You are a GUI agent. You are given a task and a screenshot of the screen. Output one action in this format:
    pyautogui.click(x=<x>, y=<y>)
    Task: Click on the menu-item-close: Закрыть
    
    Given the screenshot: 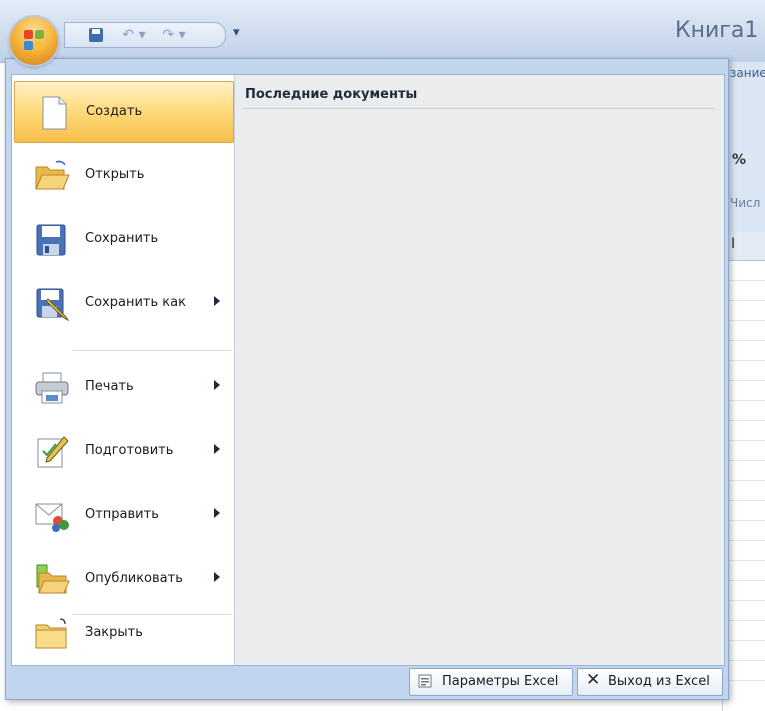 What is the action you would take?
    pyautogui.click(x=123, y=633)
    